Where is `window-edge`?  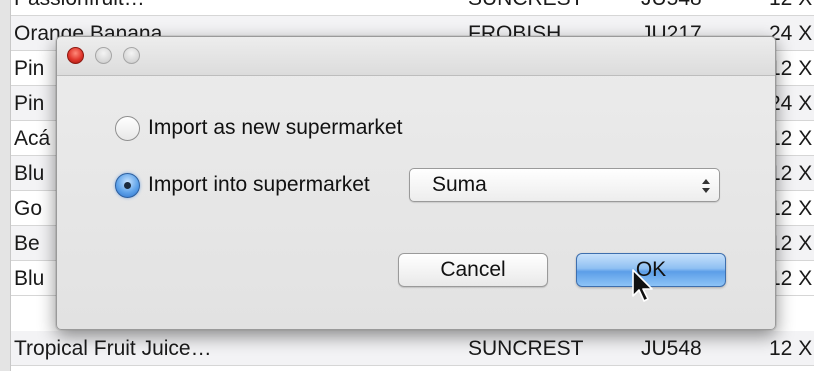
window-edge is located at coordinates (5, 185).